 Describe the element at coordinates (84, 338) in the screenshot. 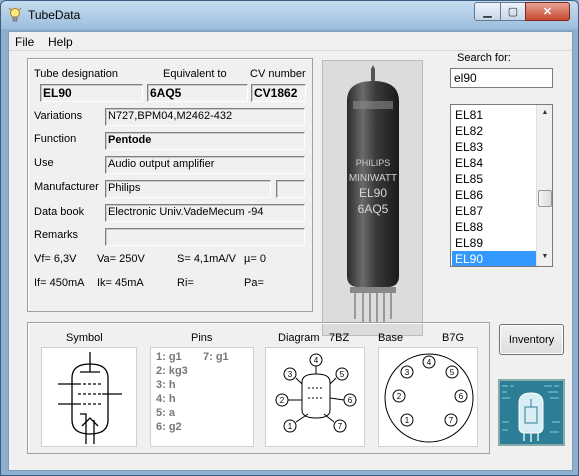

I see `symbol-label: Symbol` at that location.